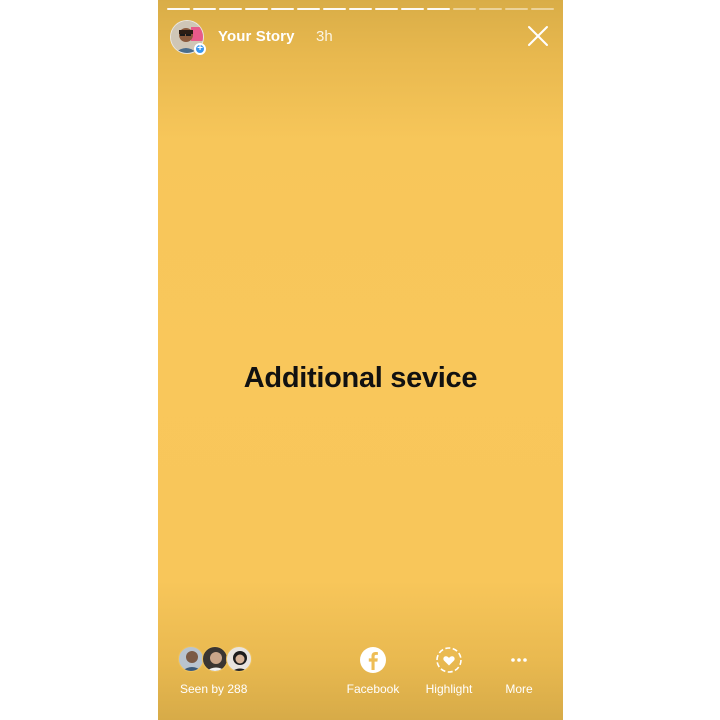 The image size is (720, 720). What do you see at coordinates (360, 38) in the screenshot?
I see `story-header: + Your Story 3h` at bounding box center [360, 38].